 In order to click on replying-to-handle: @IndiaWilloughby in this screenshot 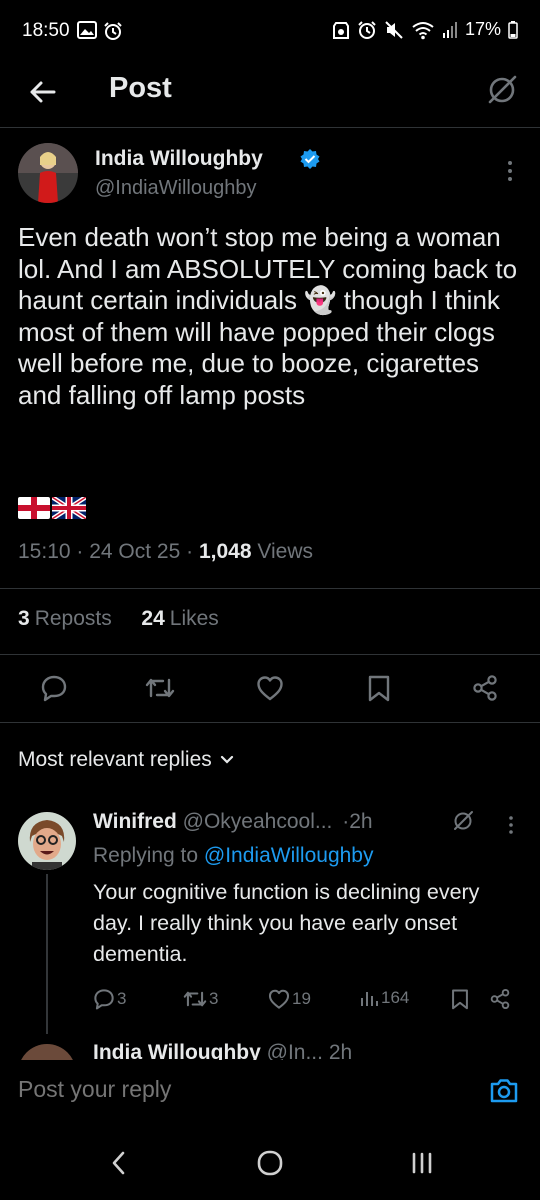, I will do `click(289, 855)`.